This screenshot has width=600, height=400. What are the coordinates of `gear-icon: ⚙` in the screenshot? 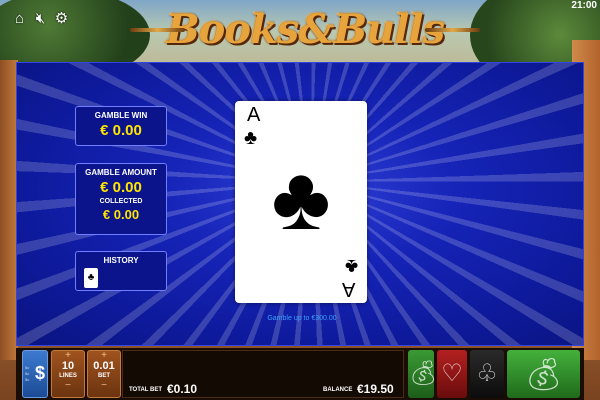 It's located at (61, 18).